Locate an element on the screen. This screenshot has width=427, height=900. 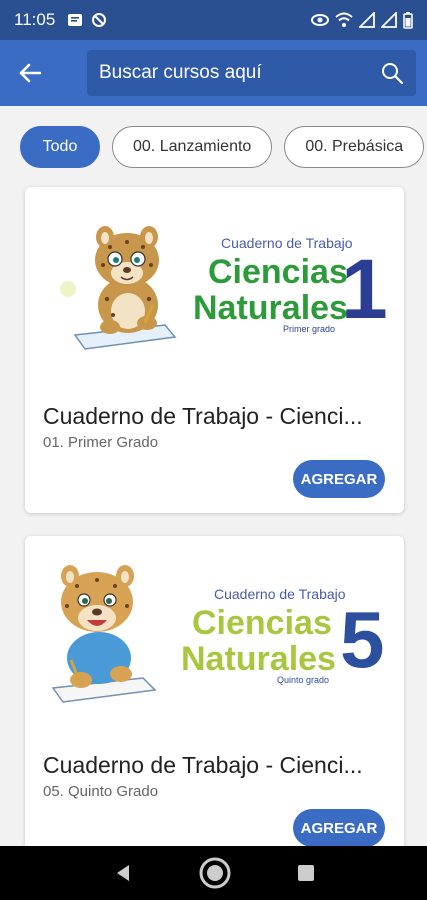
cover-grade: Quinto grado is located at coordinates (303, 680).